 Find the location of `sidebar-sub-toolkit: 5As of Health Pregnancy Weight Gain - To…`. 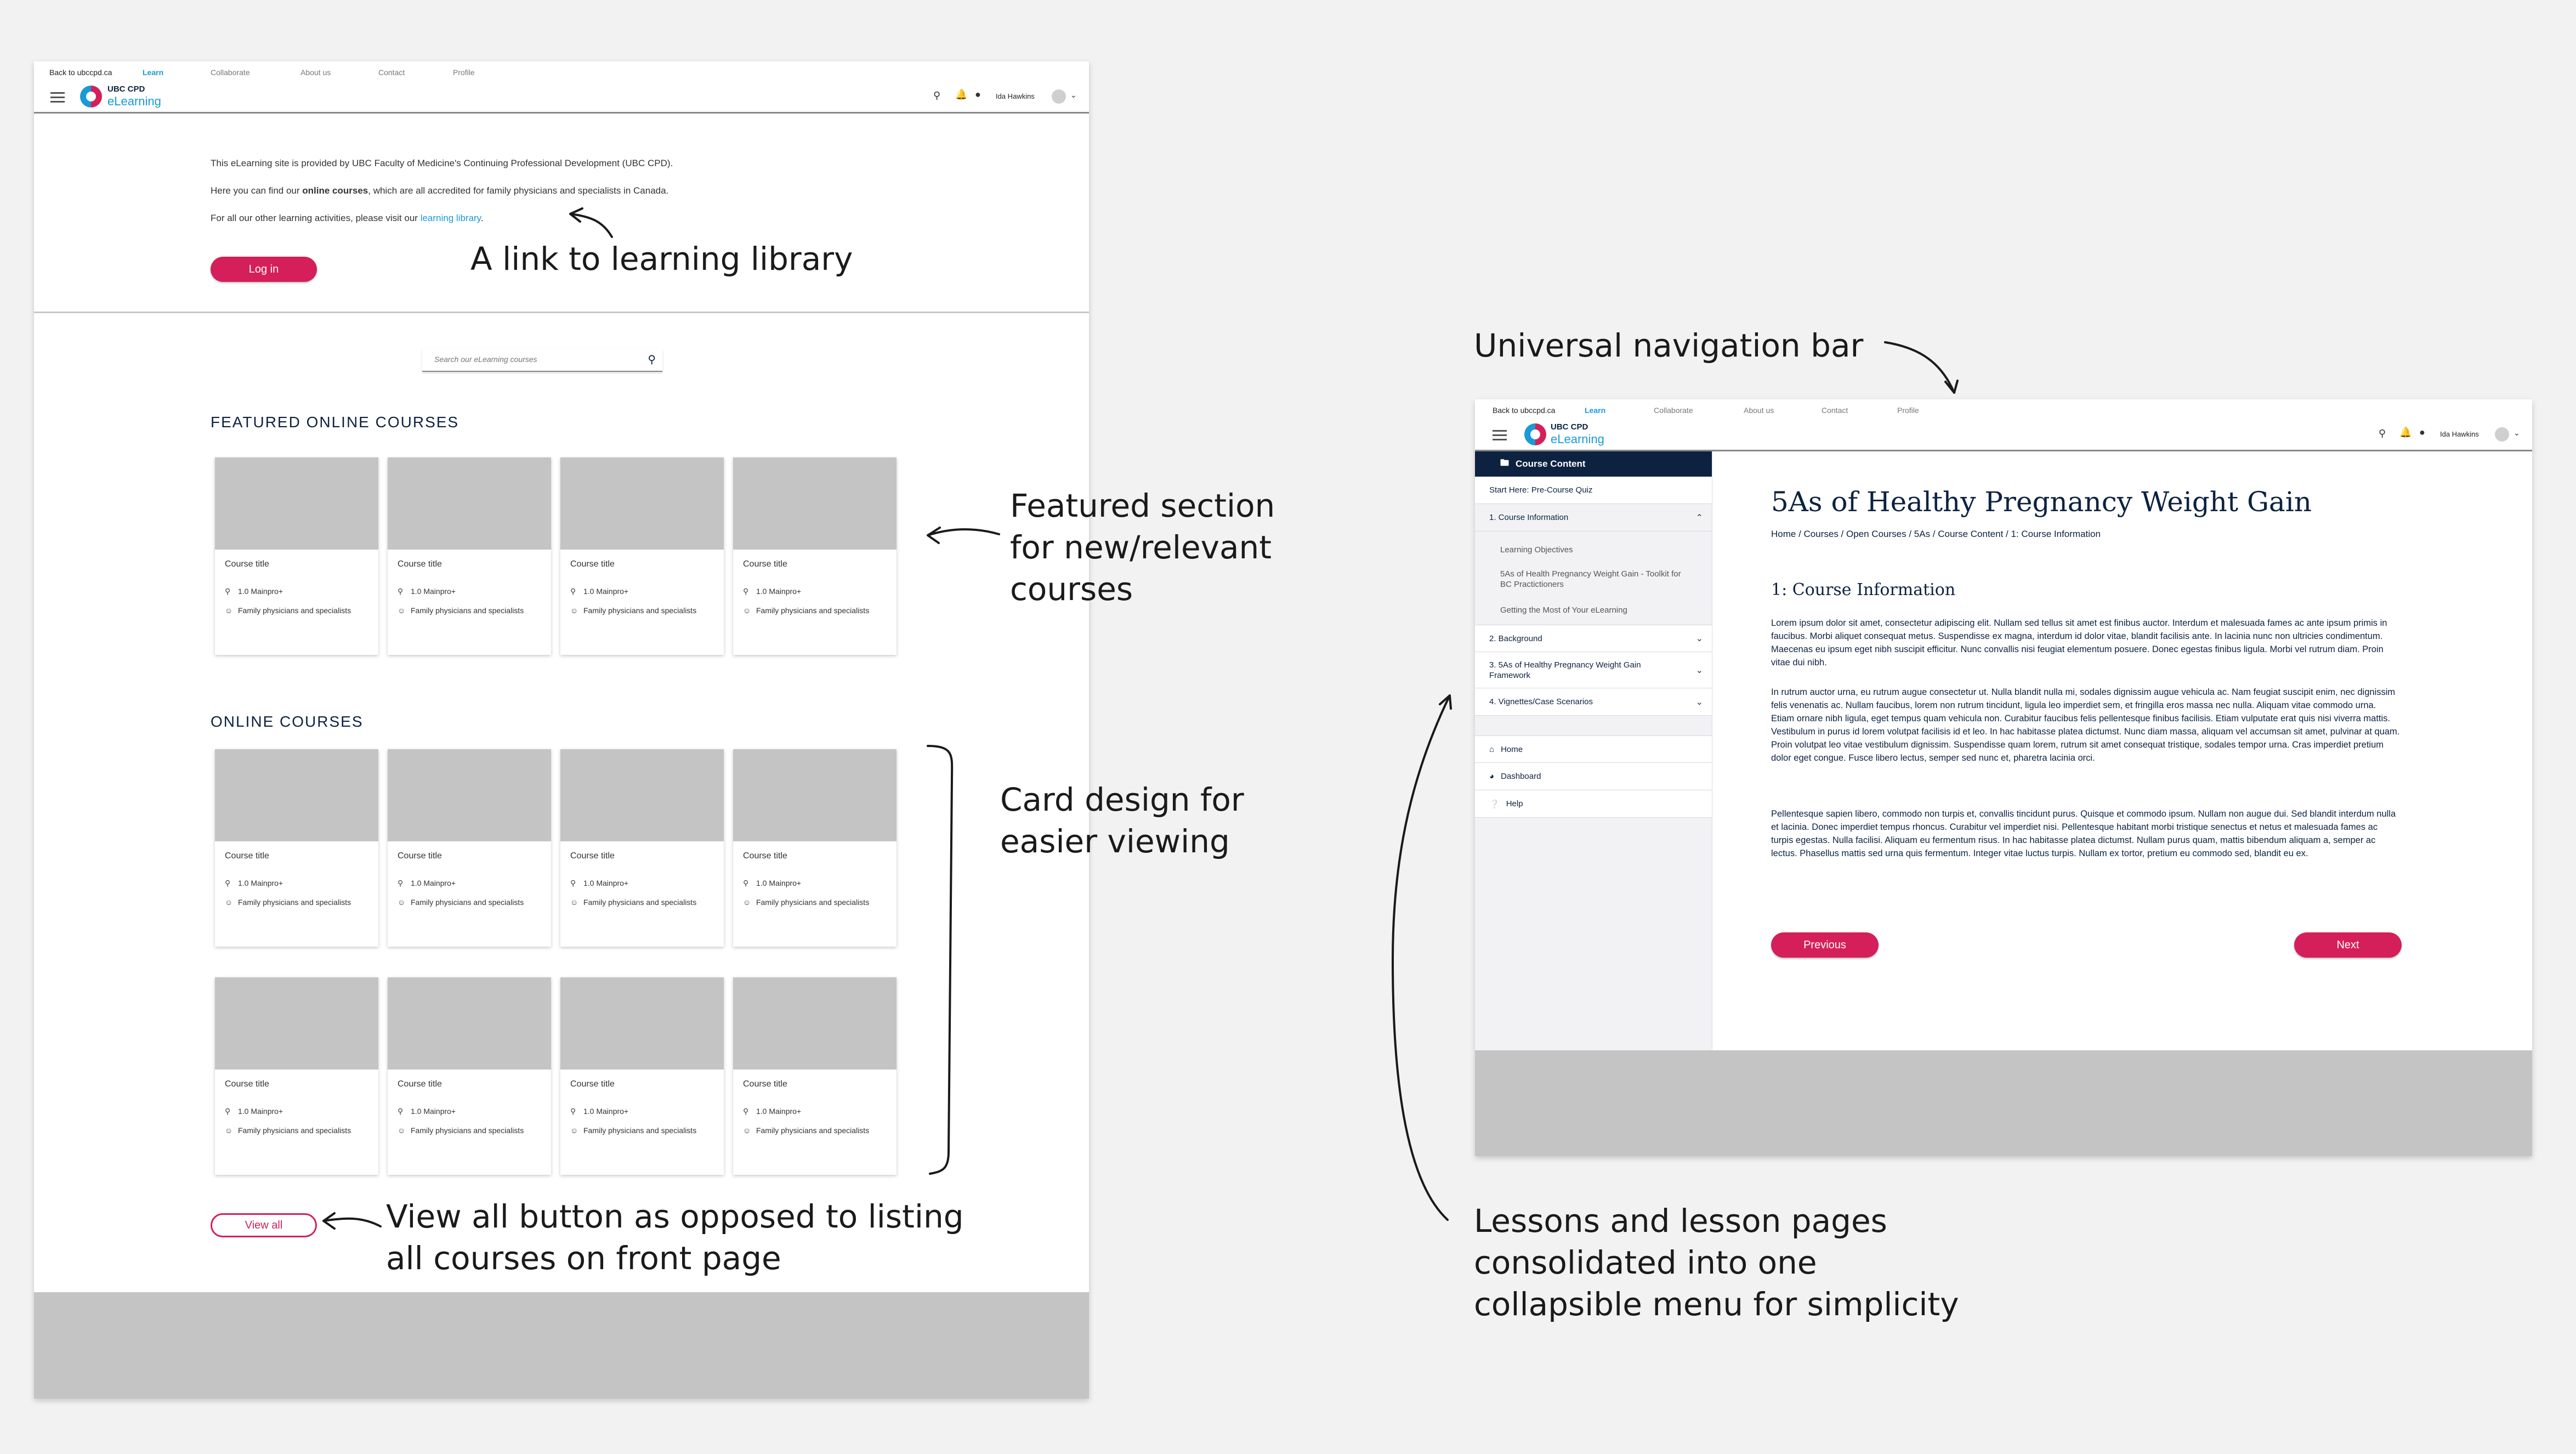

sidebar-sub-toolkit: 5As of Health Pregnancy Weight Gain - To… is located at coordinates (1596, 579).